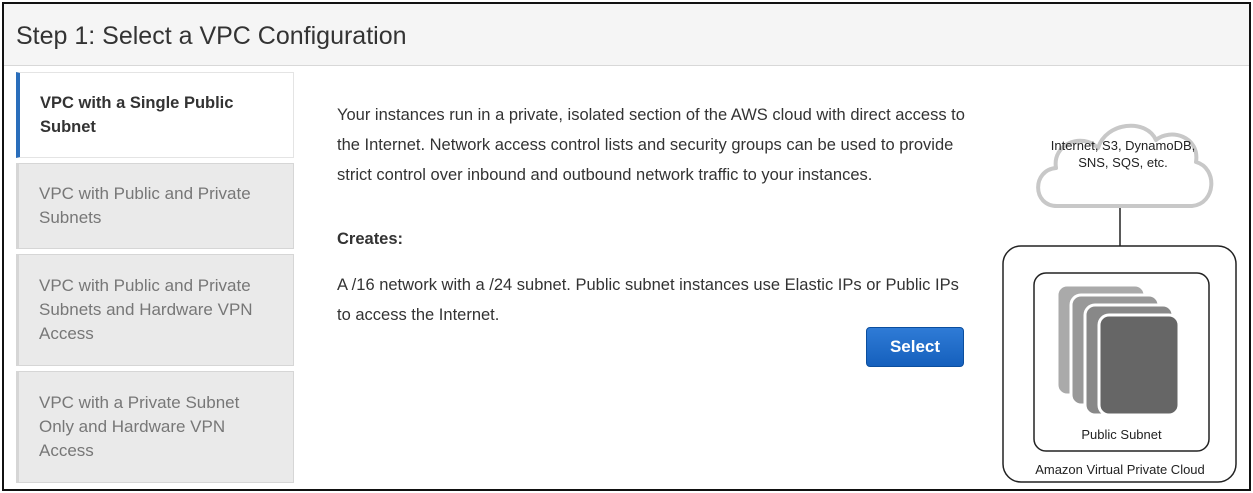 This screenshot has width=1253, height=493. I want to click on instances-icon, so click(1118, 350).